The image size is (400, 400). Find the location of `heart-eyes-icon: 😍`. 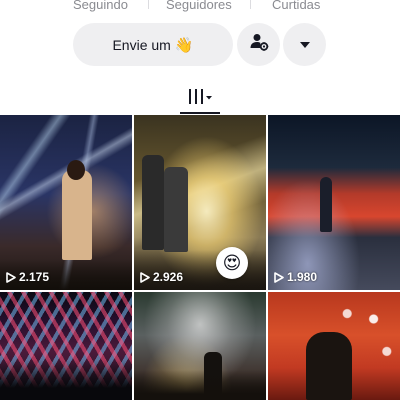

heart-eyes-icon: 😍 is located at coordinates (232, 263).